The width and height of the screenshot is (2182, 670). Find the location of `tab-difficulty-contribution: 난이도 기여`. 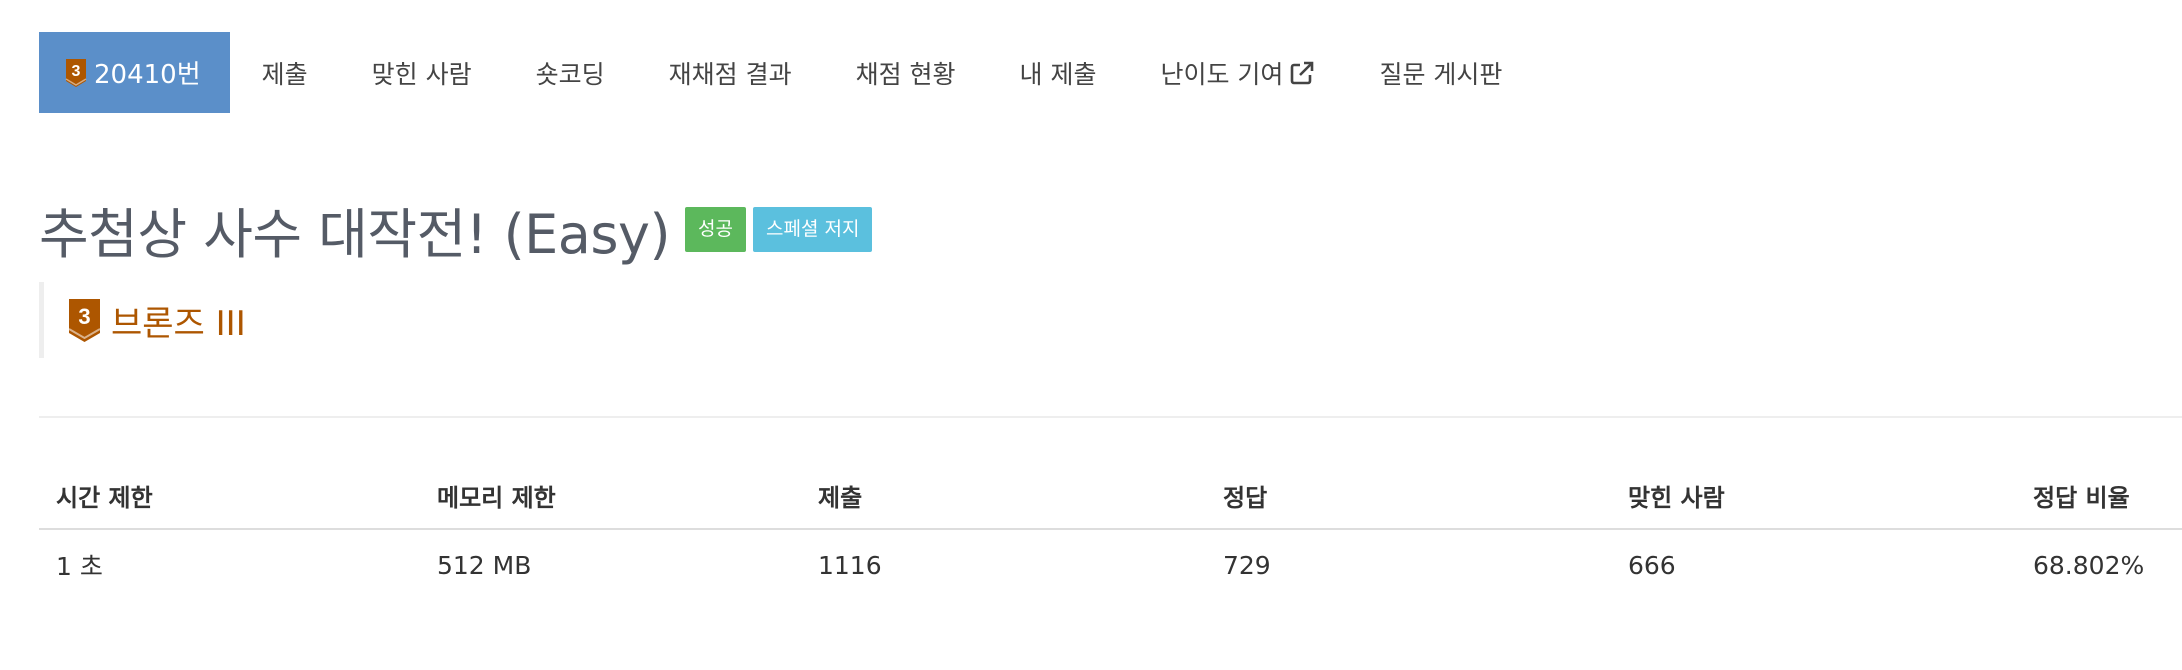

tab-difficulty-contribution: 난이도 기여 is located at coordinates (1237, 72).